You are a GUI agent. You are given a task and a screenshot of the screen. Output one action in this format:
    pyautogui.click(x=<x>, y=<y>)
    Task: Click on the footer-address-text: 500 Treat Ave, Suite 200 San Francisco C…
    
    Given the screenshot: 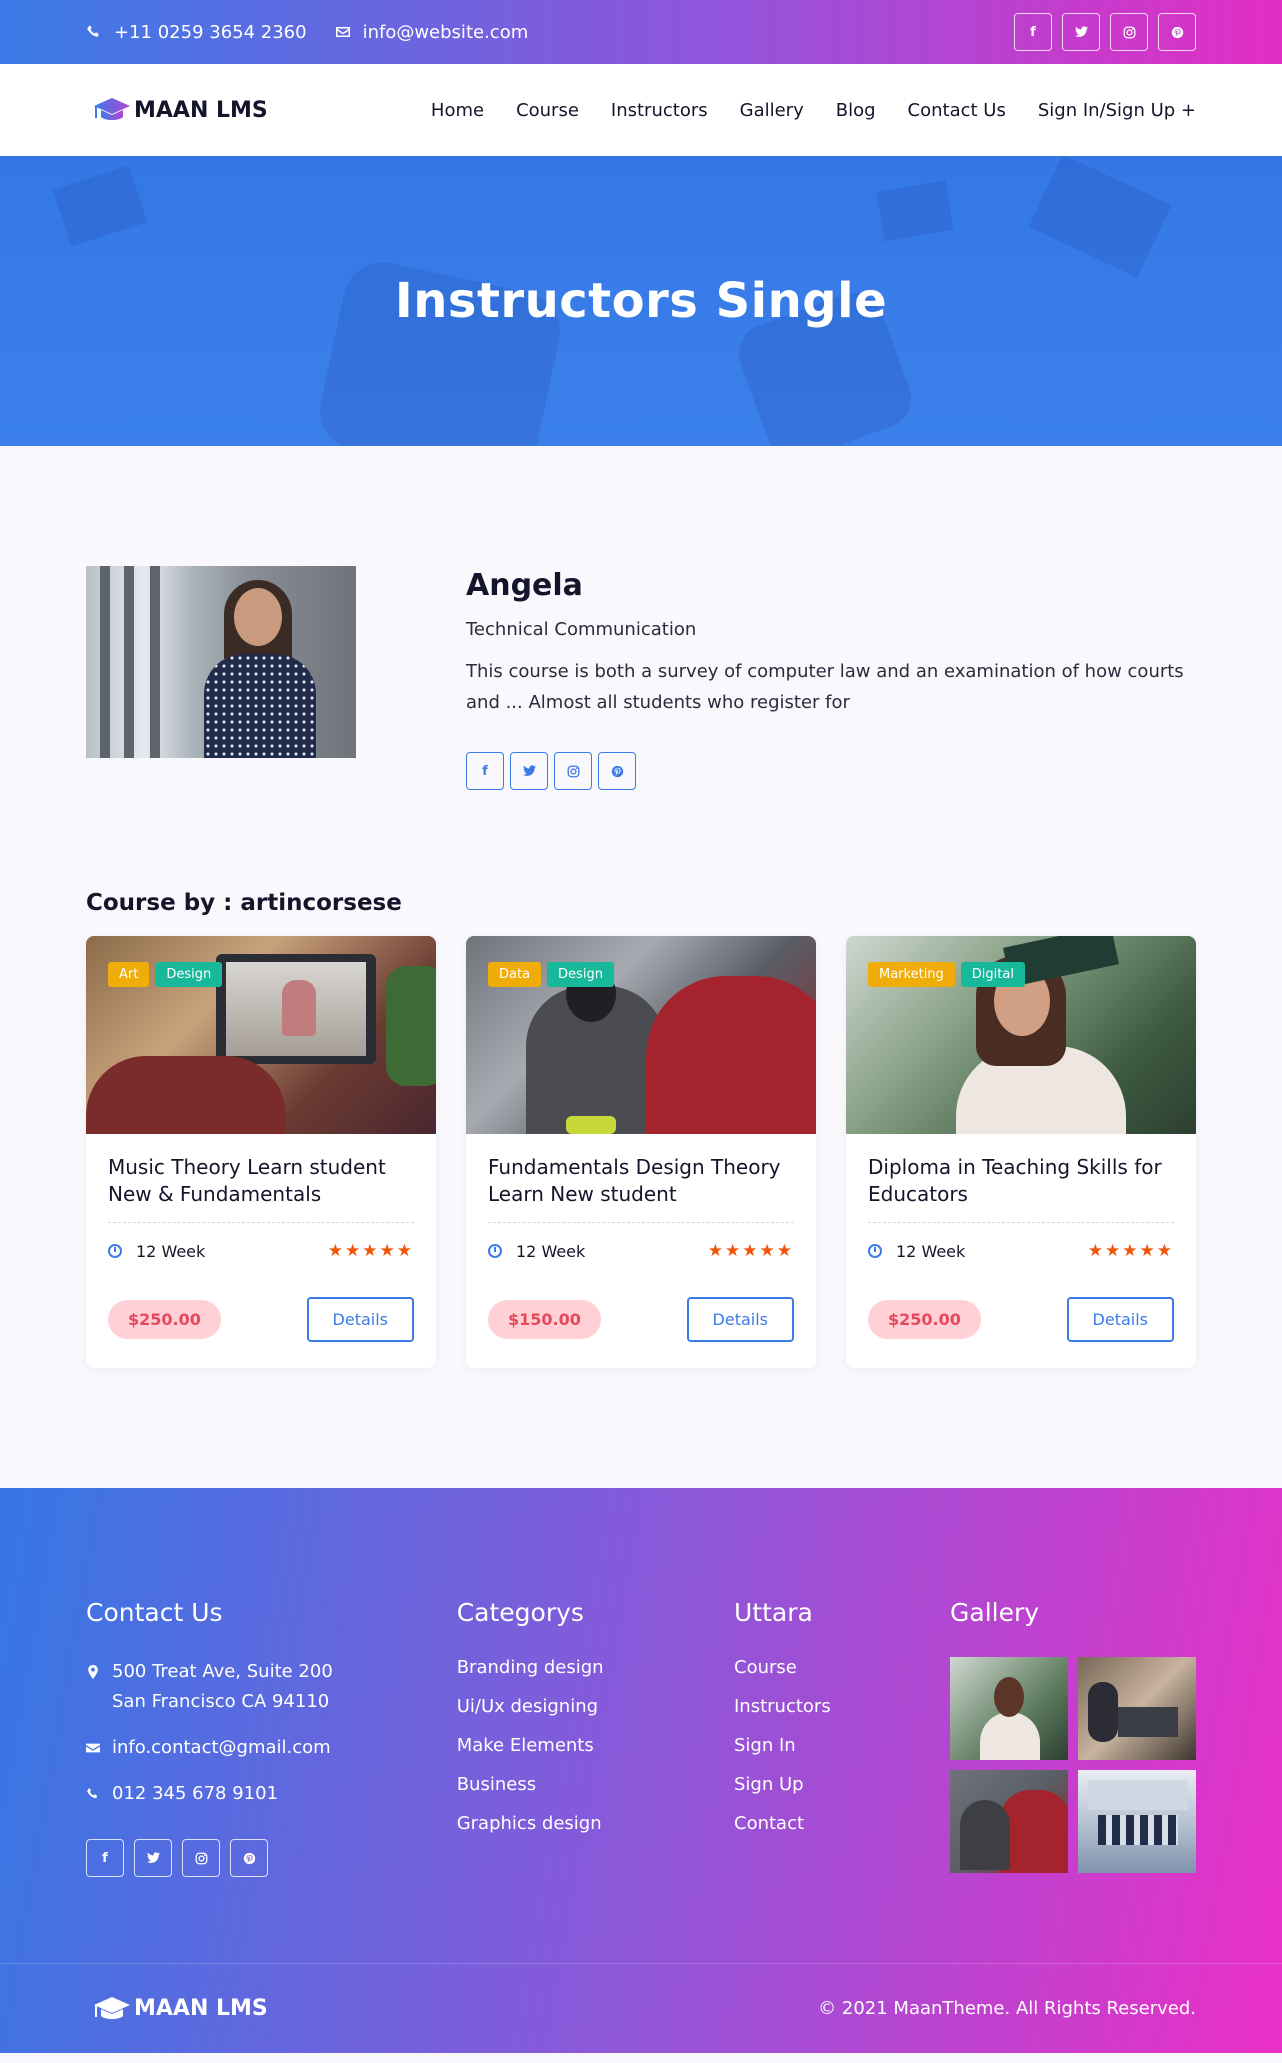 What is the action you would take?
    pyautogui.click(x=222, y=1686)
    